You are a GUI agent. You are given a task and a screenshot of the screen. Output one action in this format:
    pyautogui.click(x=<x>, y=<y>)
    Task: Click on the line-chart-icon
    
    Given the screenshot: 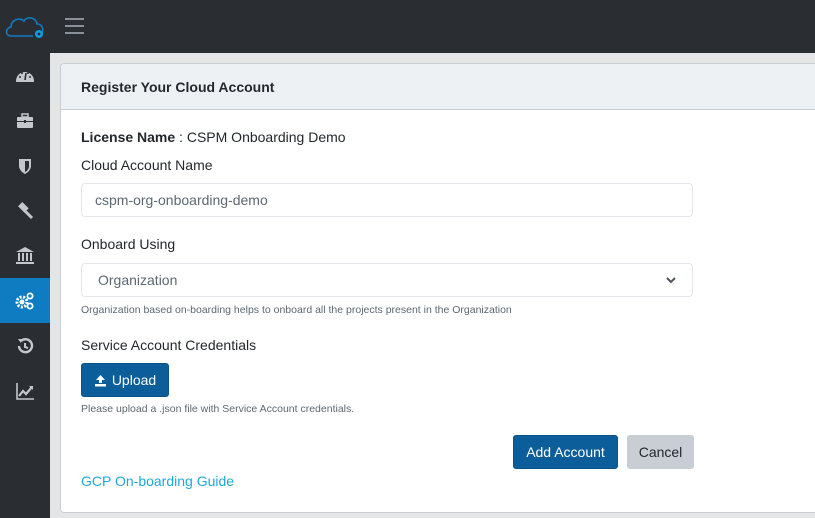 What is the action you would take?
    pyautogui.click(x=25, y=391)
    